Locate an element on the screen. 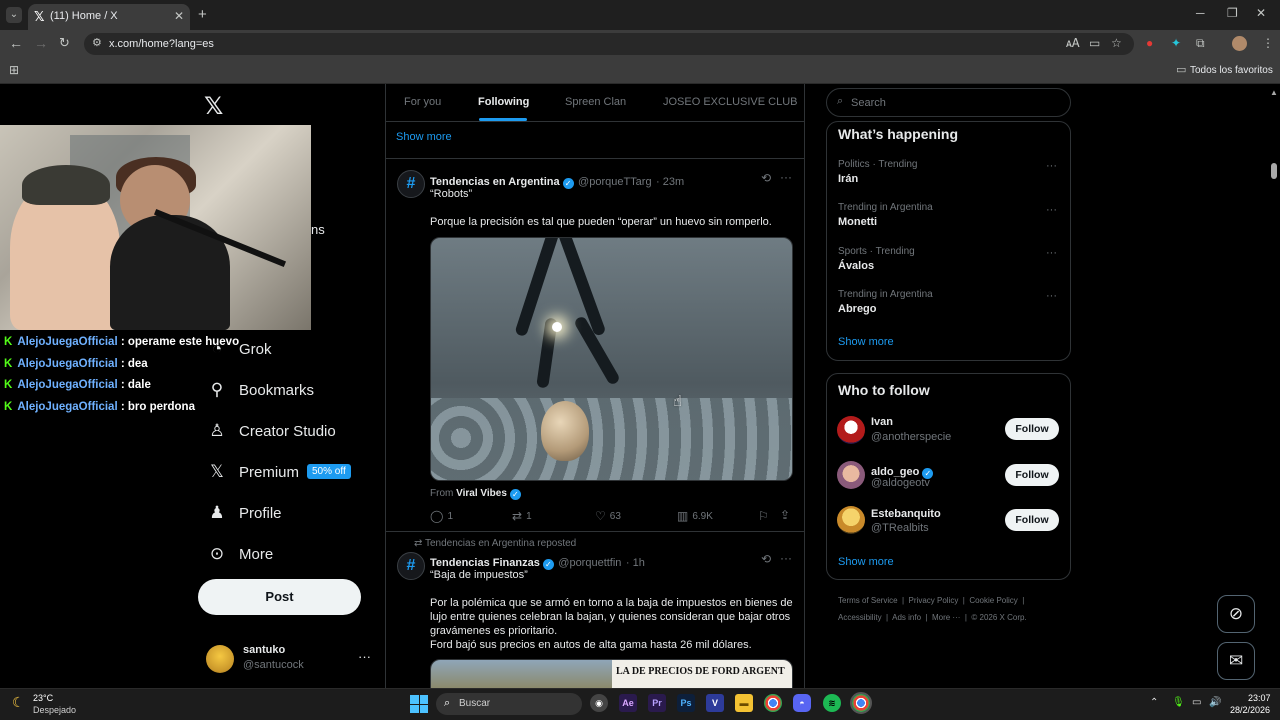 The height and width of the screenshot is (720, 1280). tab-joseo-exclusive-club: JOSEO EXCLUSIVE CLUB is located at coordinates (730, 102).